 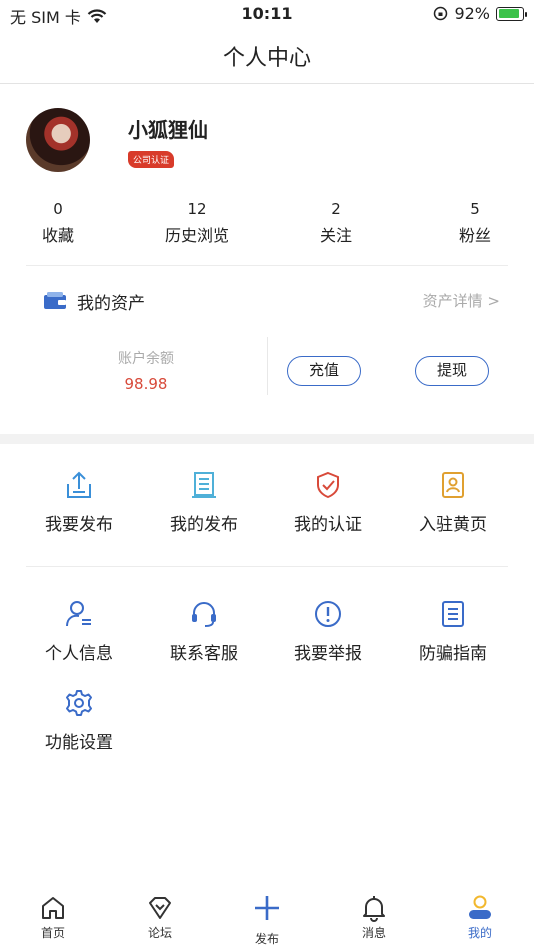 I want to click on orientation-lock-icon, so click(x=441, y=13).